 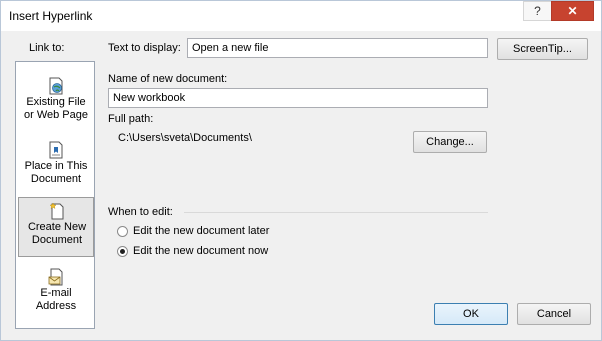 What do you see at coordinates (56, 86) in the screenshot?
I see `globe-file-icon` at bounding box center [56, 86].